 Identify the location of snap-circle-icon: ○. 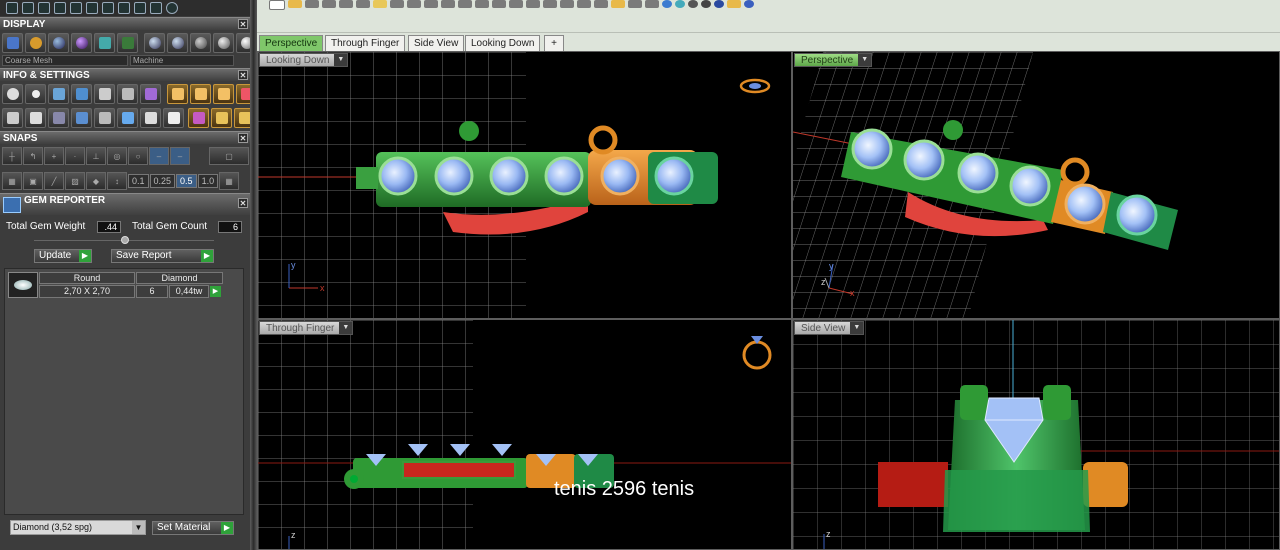
(138, 156).